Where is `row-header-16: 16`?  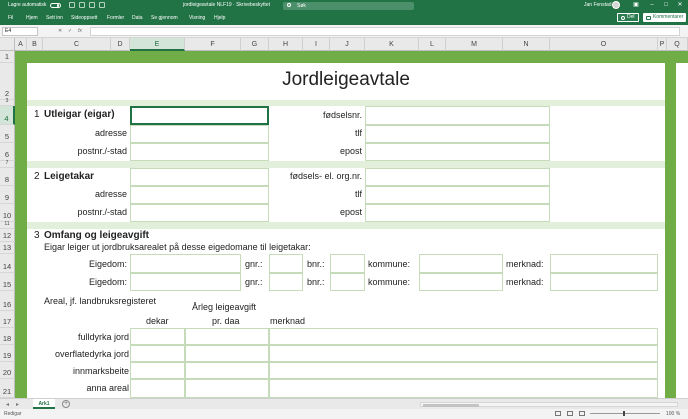
row-header-16: 16 is located at coordinates (7, 301).